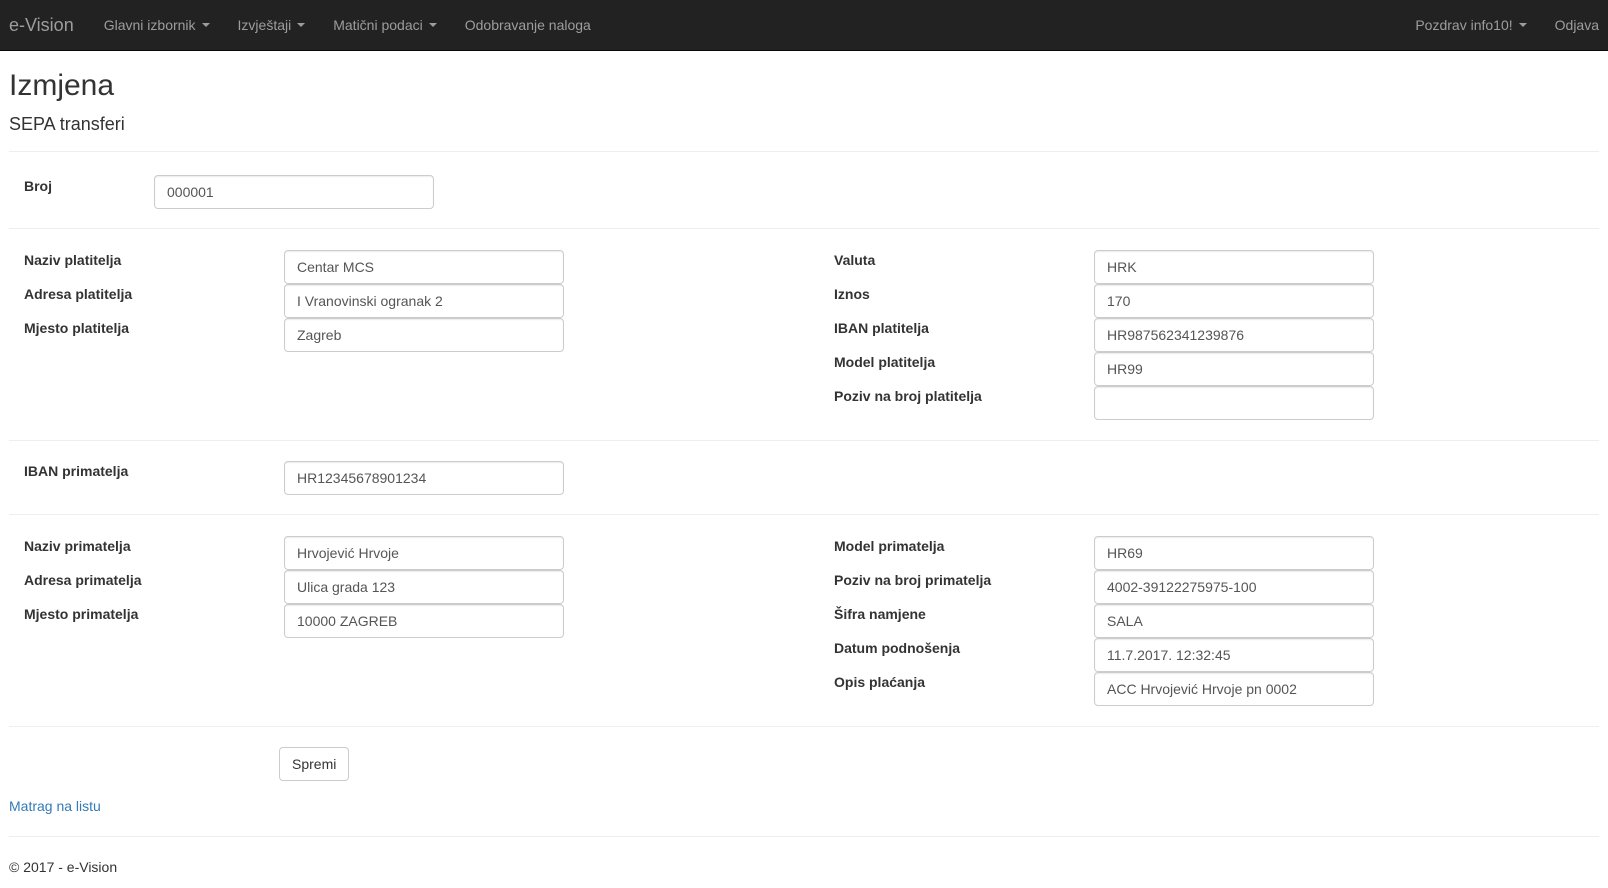 The width and height of the screenshot is (1608, 888). What do you see at coordinates (149, 25) in the screenshot?
I see `nav-label: Glavni izbornik` at bounding box center [149, 25].